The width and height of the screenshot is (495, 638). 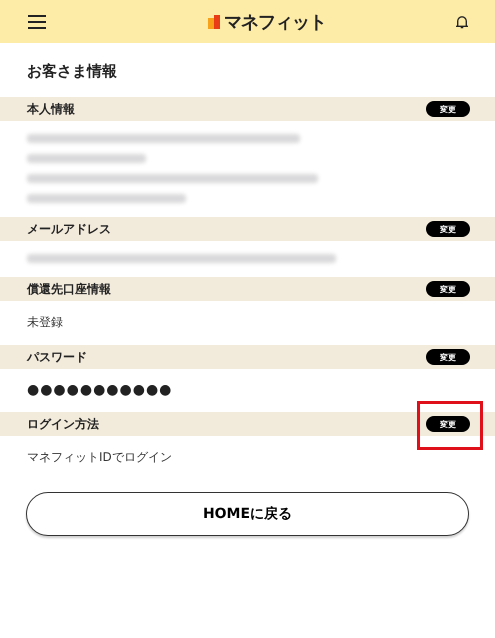 What do you see at coordinates (214, 22) in the screenshot?
I see `logo-icon` at bounding box center [214, 22].